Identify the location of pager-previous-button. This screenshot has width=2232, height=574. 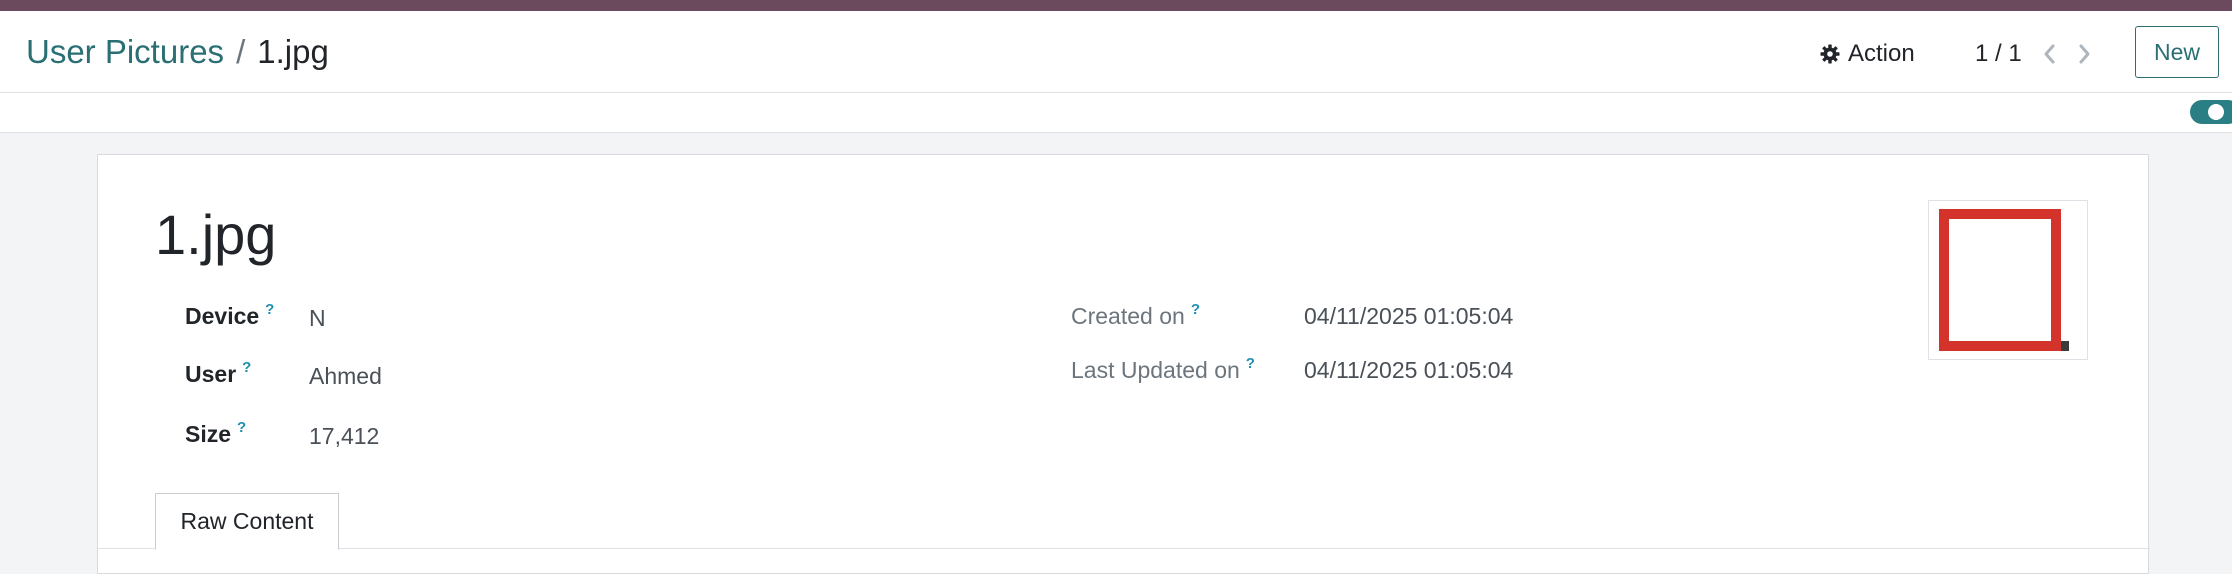
(2049, 54).